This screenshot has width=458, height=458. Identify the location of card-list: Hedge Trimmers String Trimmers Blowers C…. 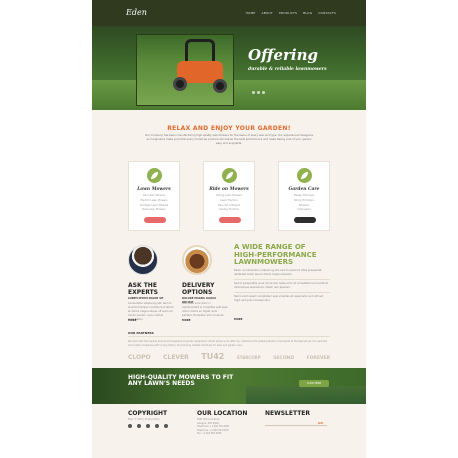
(304, 203).